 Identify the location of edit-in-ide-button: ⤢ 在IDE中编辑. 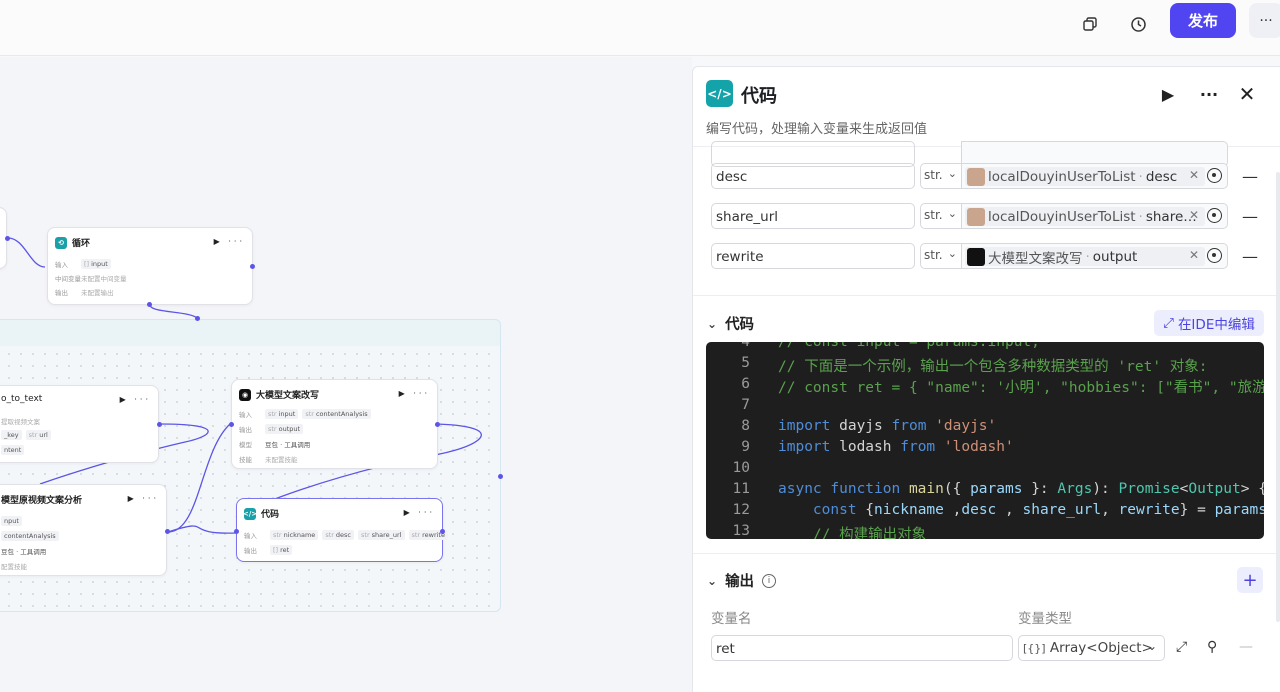
(1209, 323).